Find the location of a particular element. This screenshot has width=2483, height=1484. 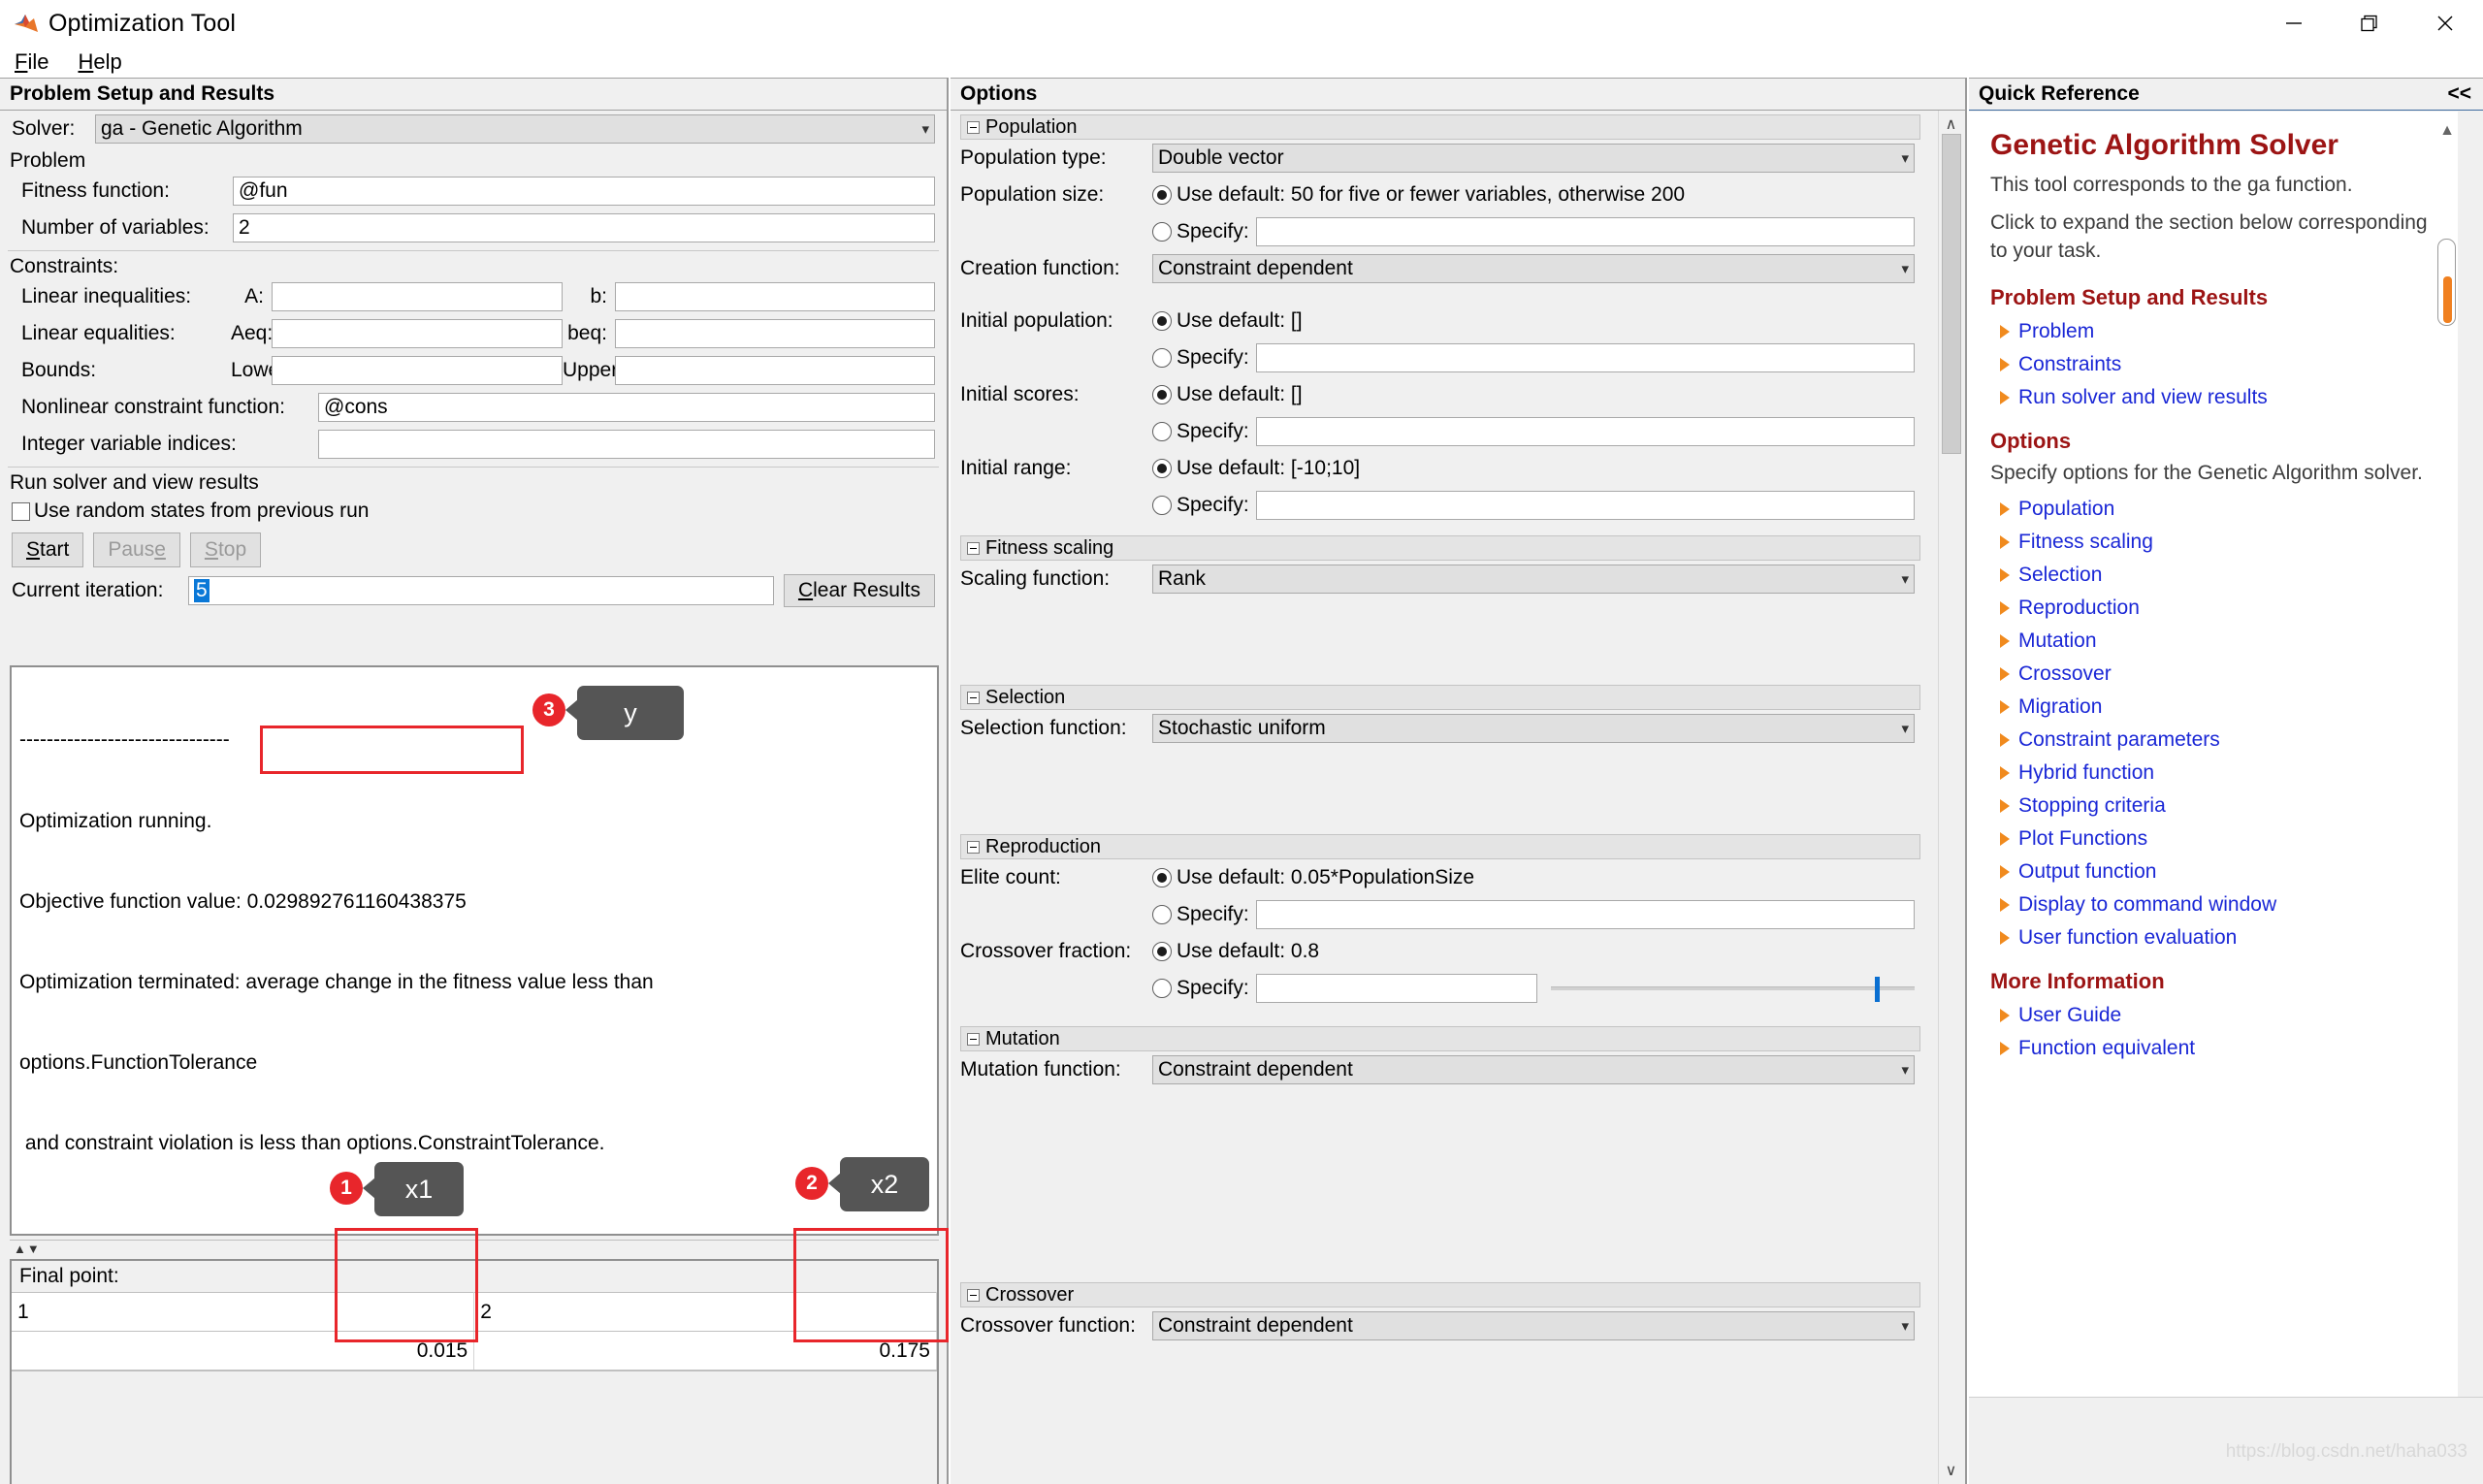

qr-link-plot-functions: Plot Functions is located at coordinates (2221, 839).